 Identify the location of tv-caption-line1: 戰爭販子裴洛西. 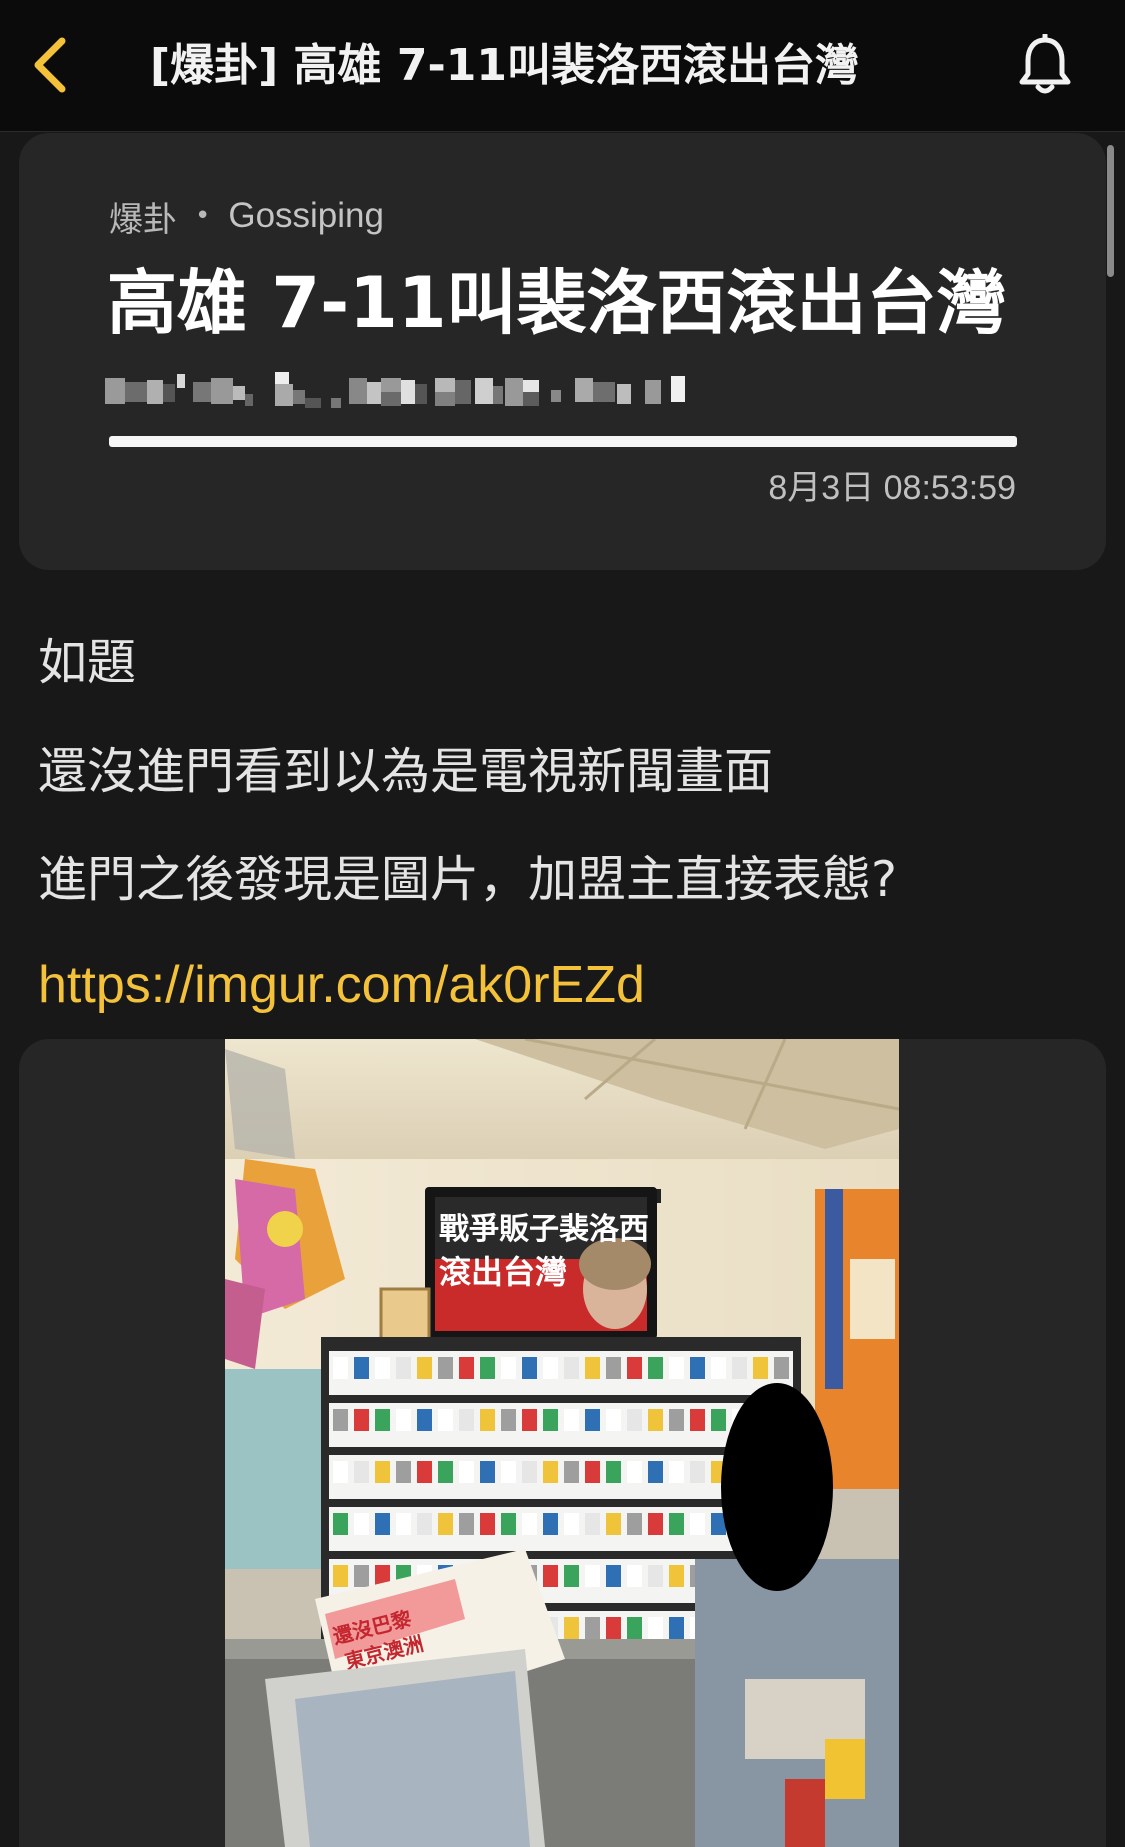
(544, 1229).